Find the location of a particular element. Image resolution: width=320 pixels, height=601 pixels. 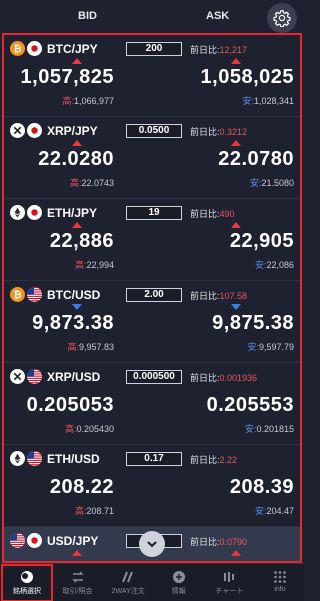

bid-high: 高:22,994 is located at coordinates (94, 264).